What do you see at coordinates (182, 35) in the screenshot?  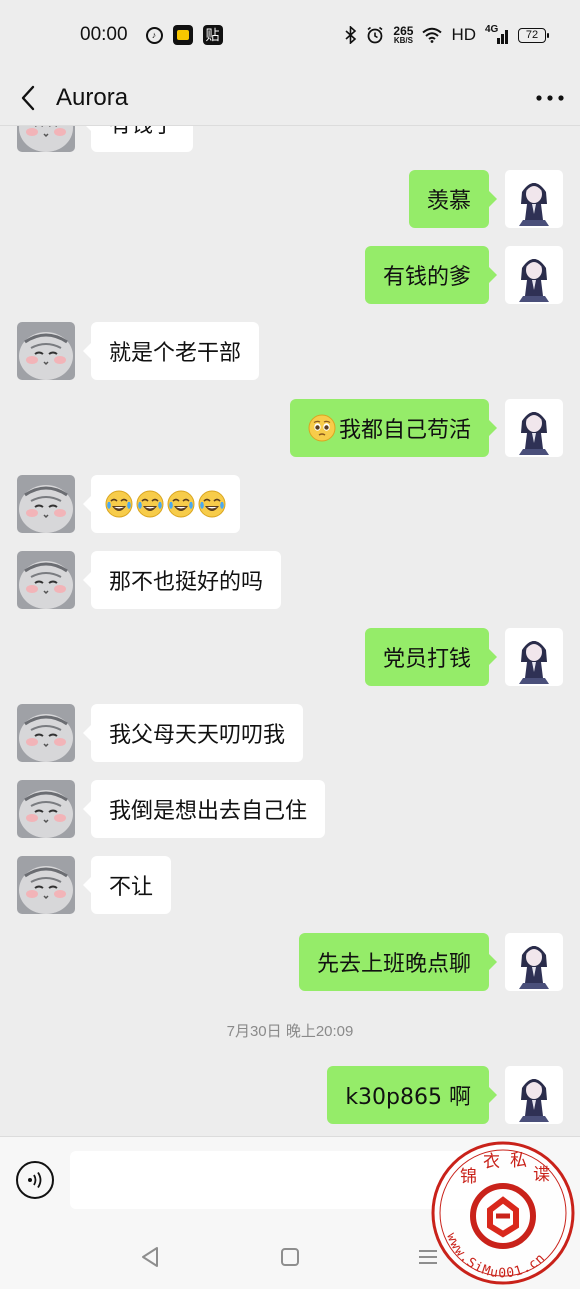 I see `yellow-app-icon` at bounding box center [182, 35].